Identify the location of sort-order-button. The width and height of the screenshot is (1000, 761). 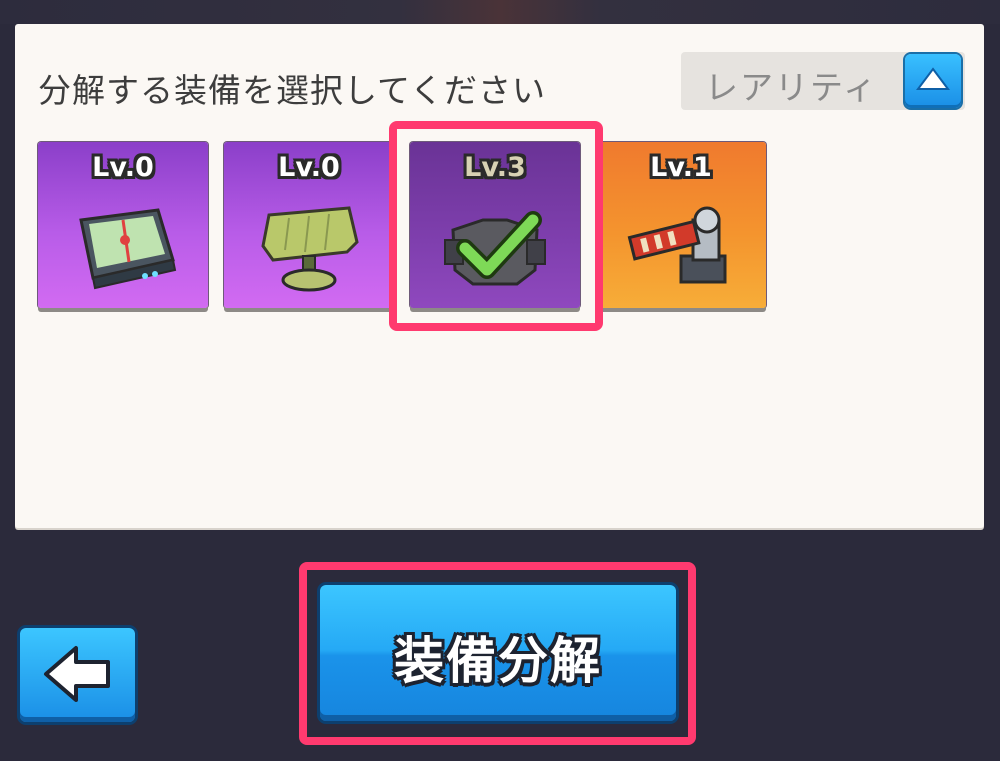
(933, 81).